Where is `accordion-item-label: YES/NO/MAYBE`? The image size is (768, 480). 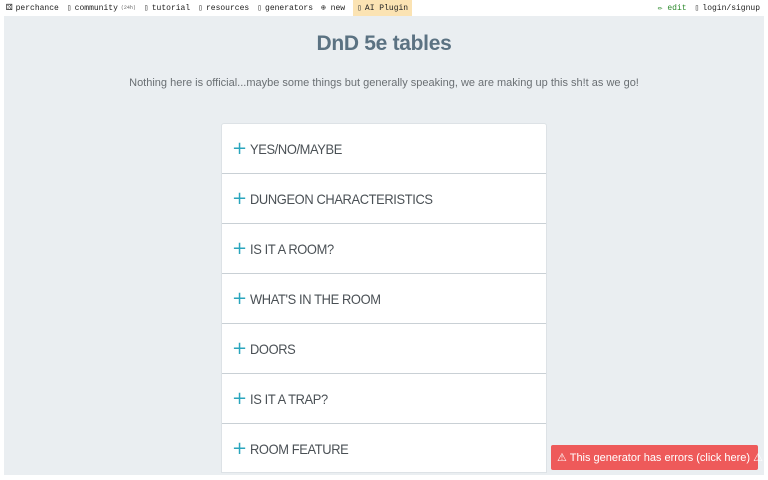
accordion-item-label: YES/NO/MAYBE is located at coordinates (296, 148).